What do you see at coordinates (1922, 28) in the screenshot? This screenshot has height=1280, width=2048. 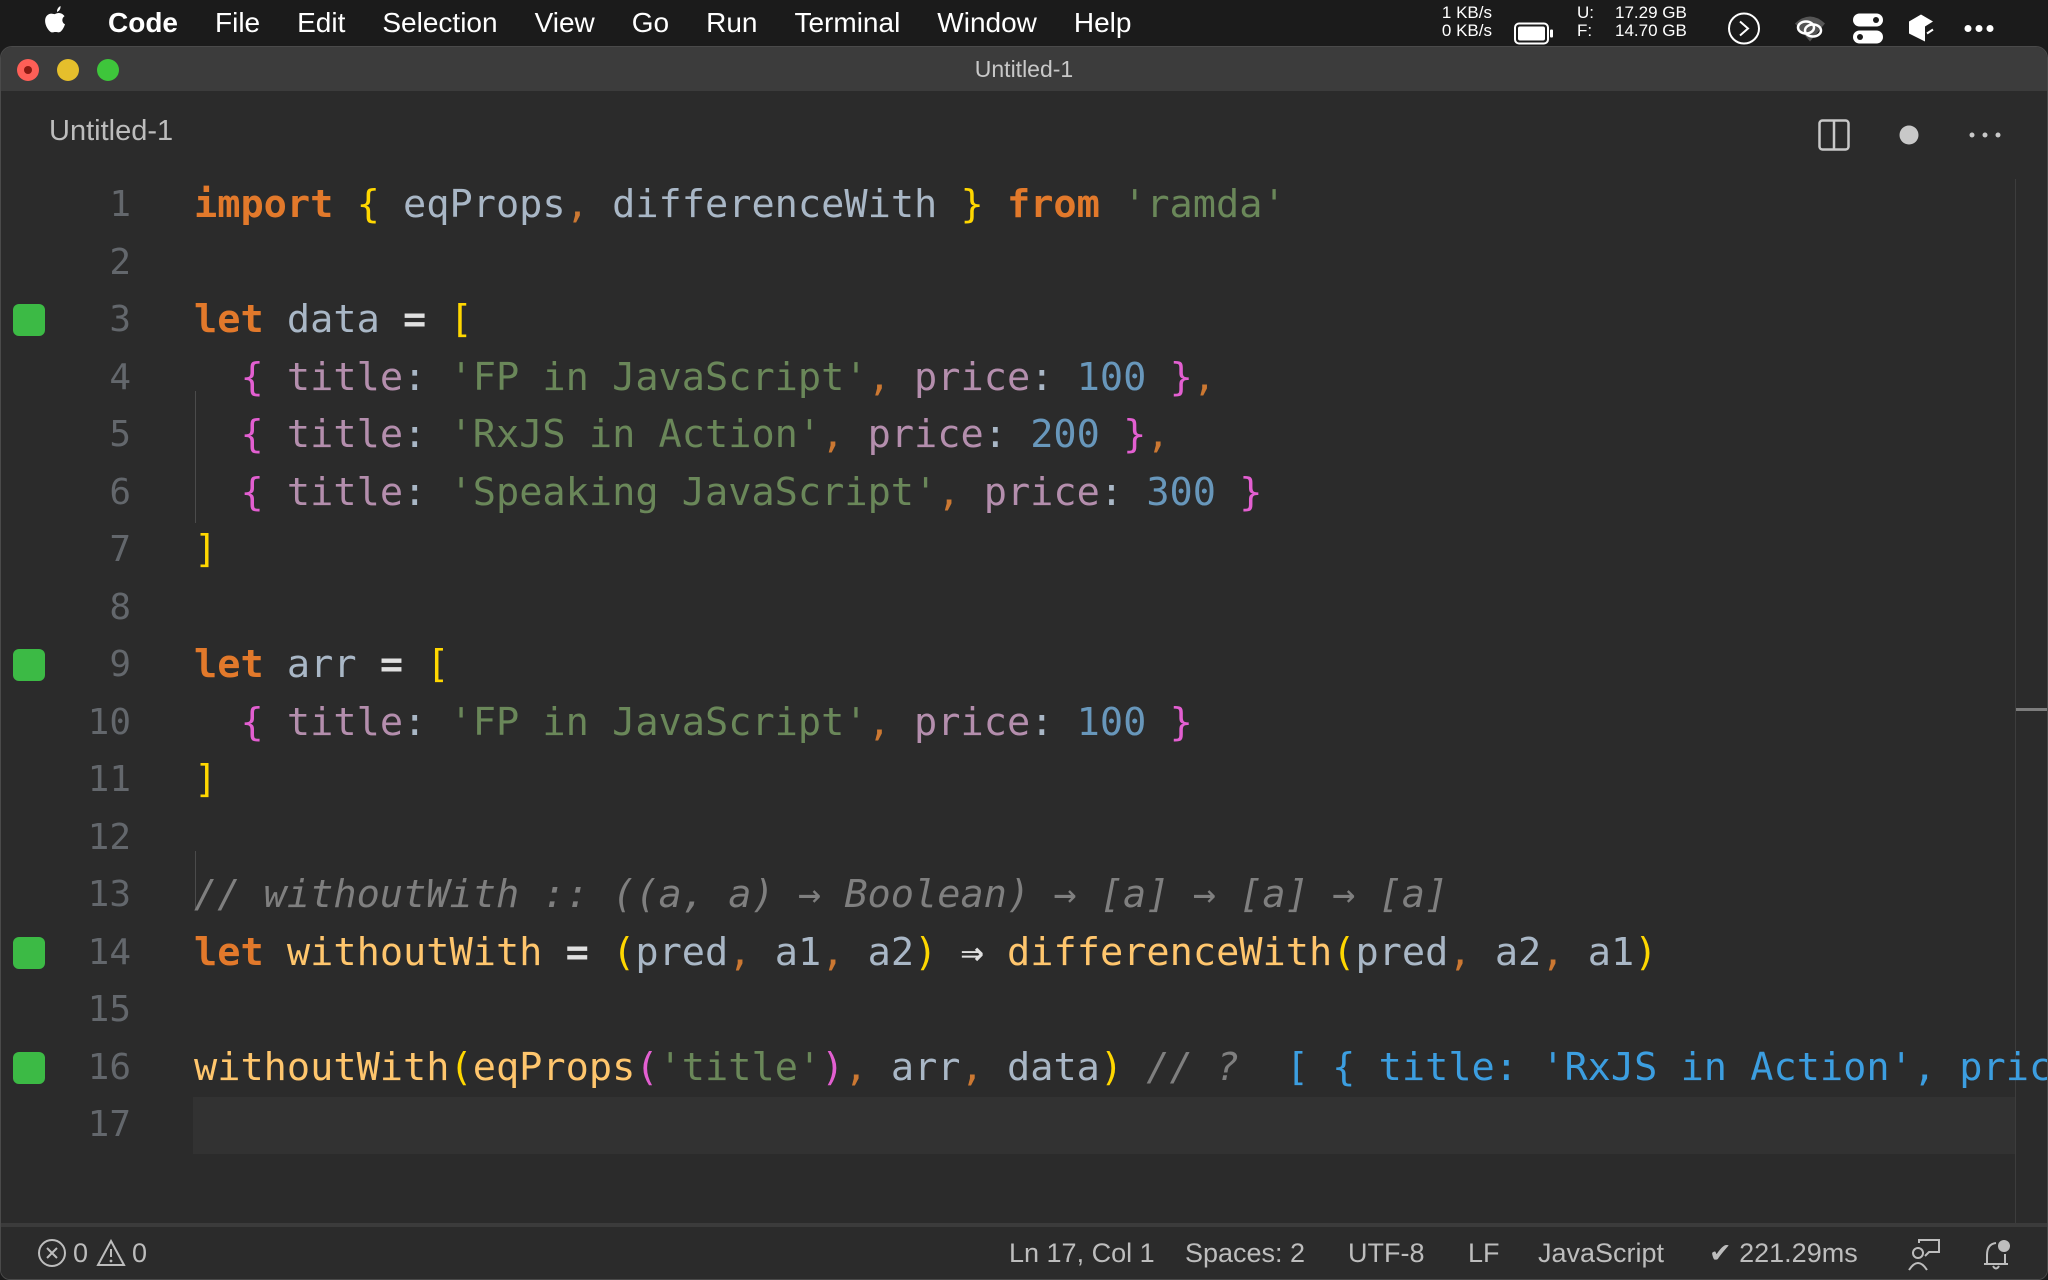 I see `app-icon` at bounding box center [1922, 28].